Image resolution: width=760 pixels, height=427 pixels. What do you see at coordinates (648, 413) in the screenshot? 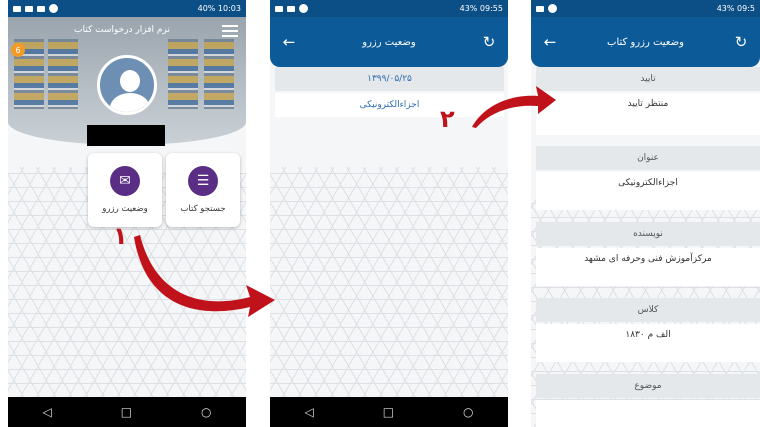
I see `subject-value` at bounding box center [648, 413].